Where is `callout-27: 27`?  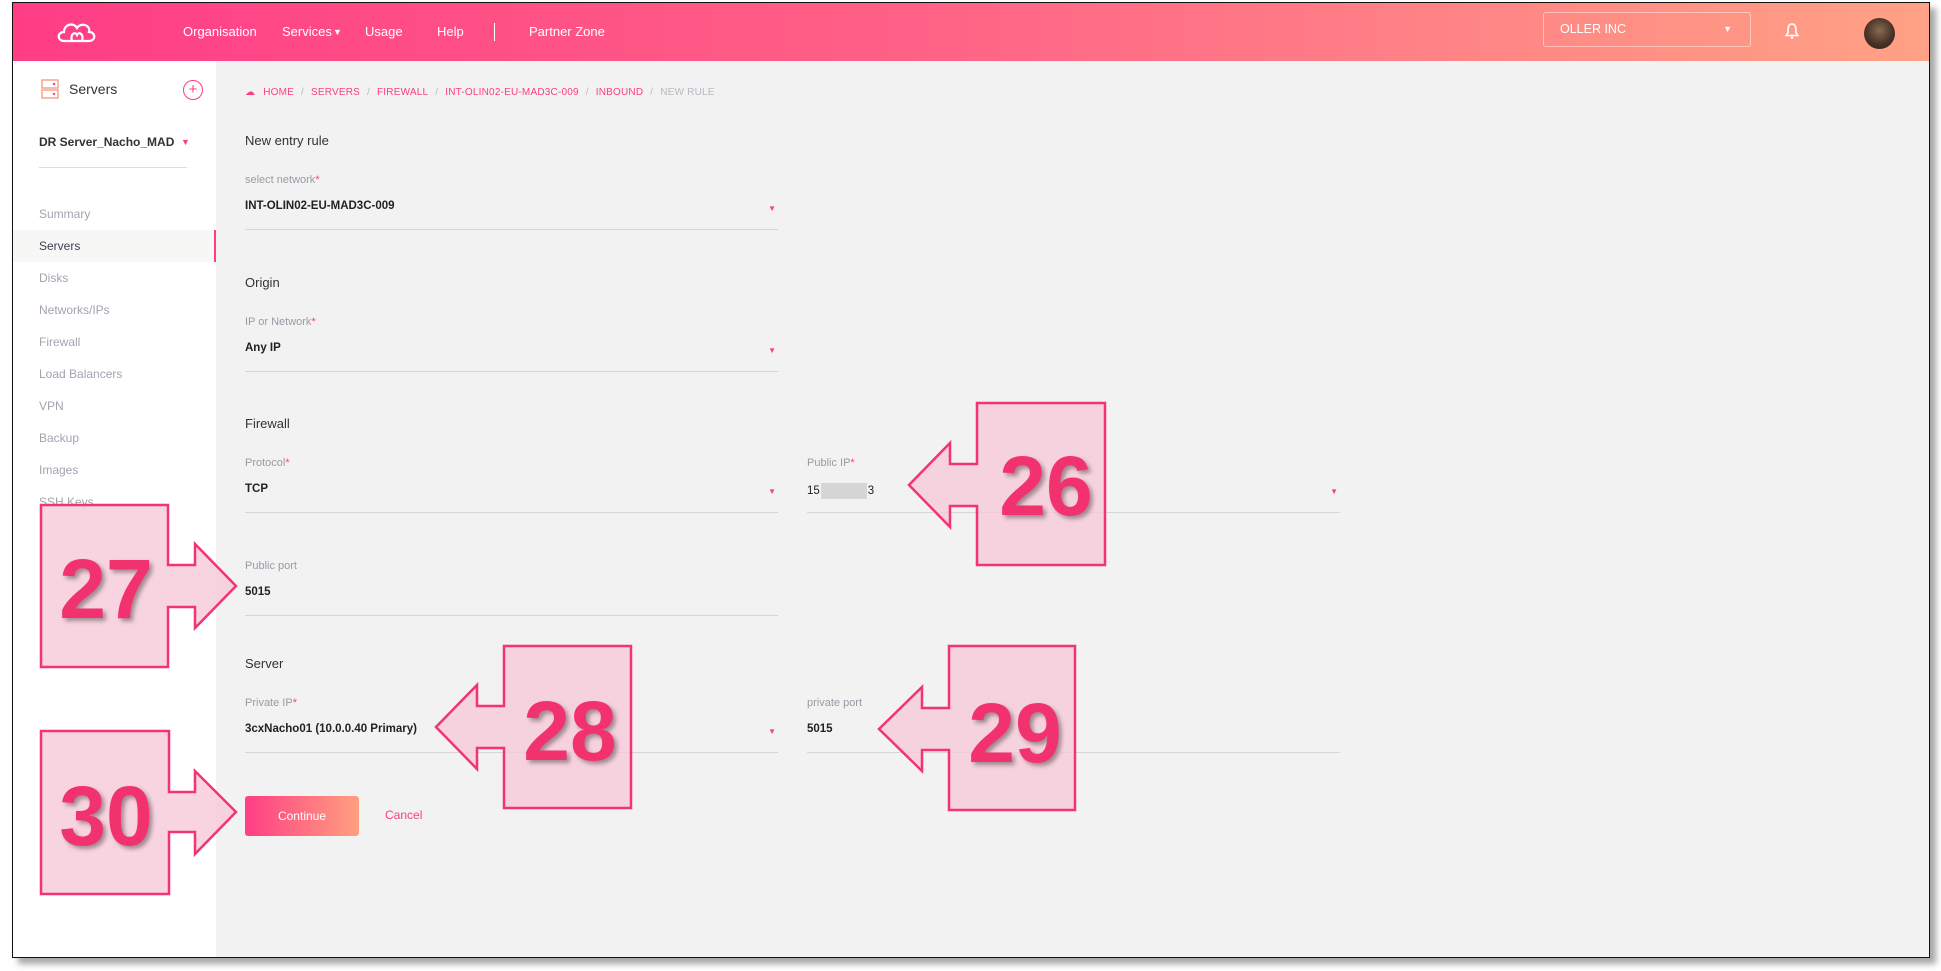 callout-27: 27 is located at coordinates (138, 586).